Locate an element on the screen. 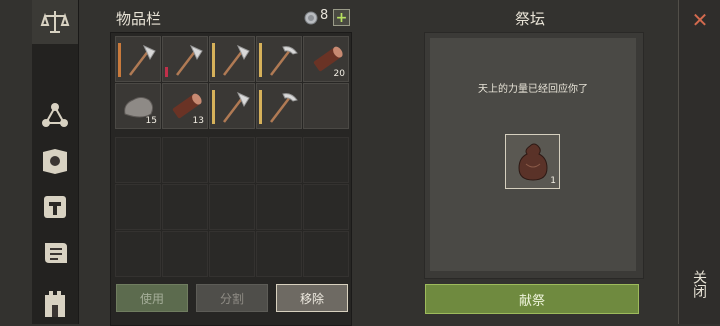 The height and width of the screenshot is (326, 720). inventory-slot: 15 is located at coordinates (138, 106).